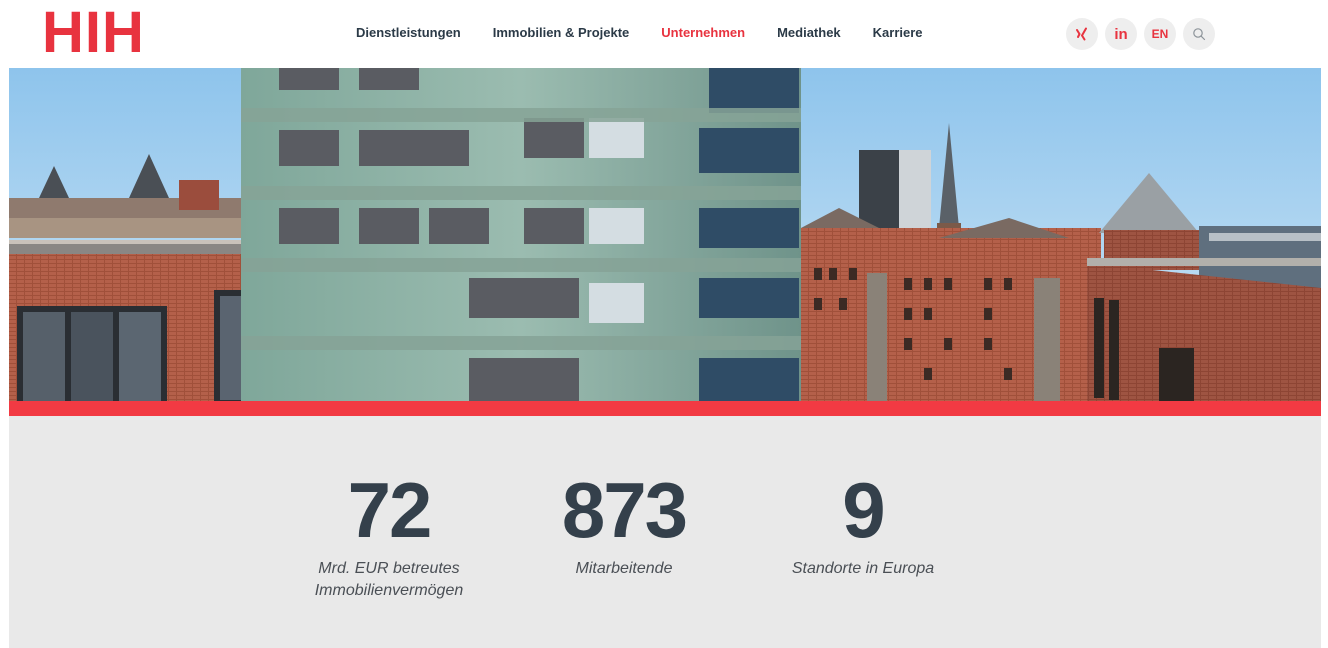 The image size is (1328, 648). I want to click on stat-value: 873, so click(624, 510).